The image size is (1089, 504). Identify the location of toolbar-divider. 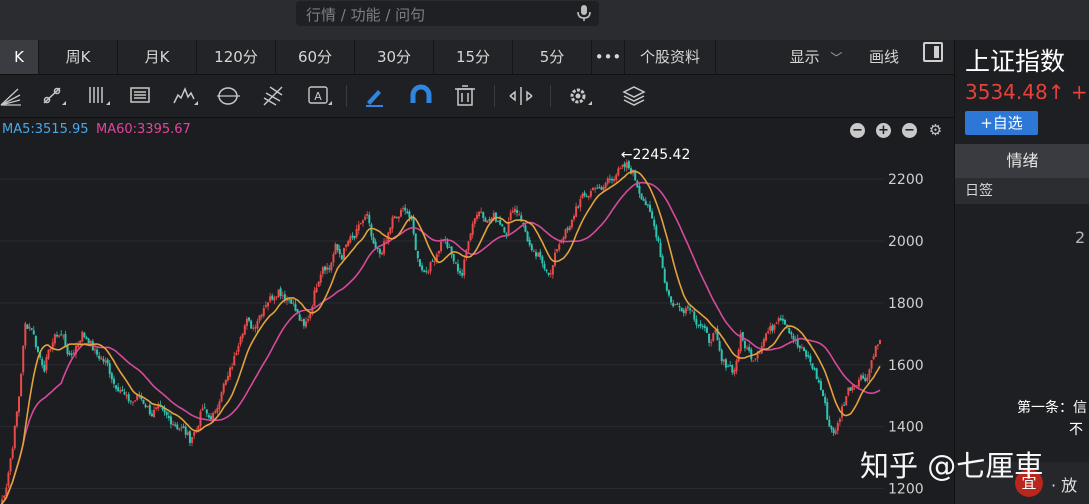
(550, 96).